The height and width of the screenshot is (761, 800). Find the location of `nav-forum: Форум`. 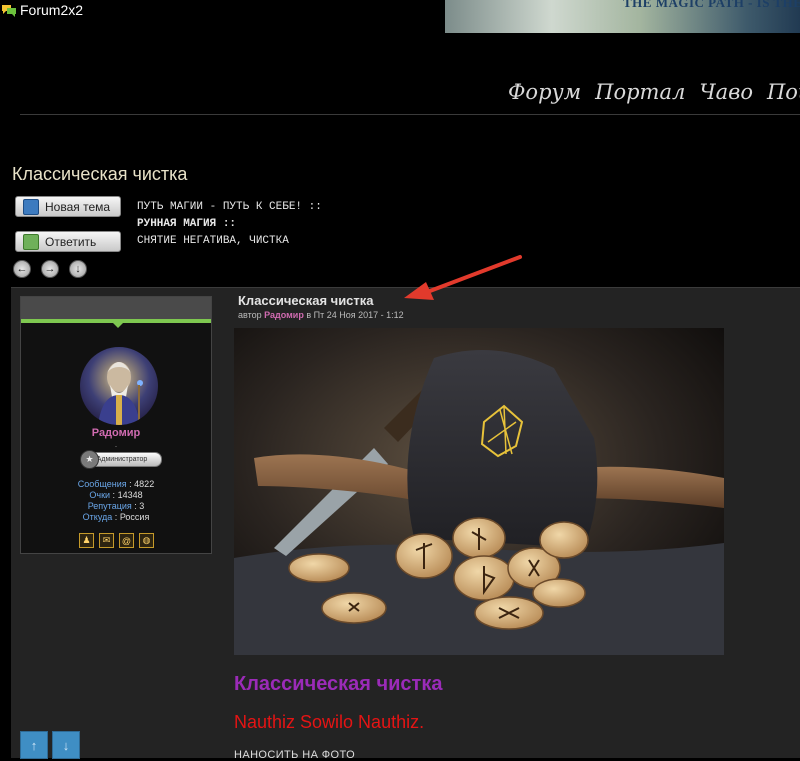

nav-forum: Форум is located at coordinates (544, 92).